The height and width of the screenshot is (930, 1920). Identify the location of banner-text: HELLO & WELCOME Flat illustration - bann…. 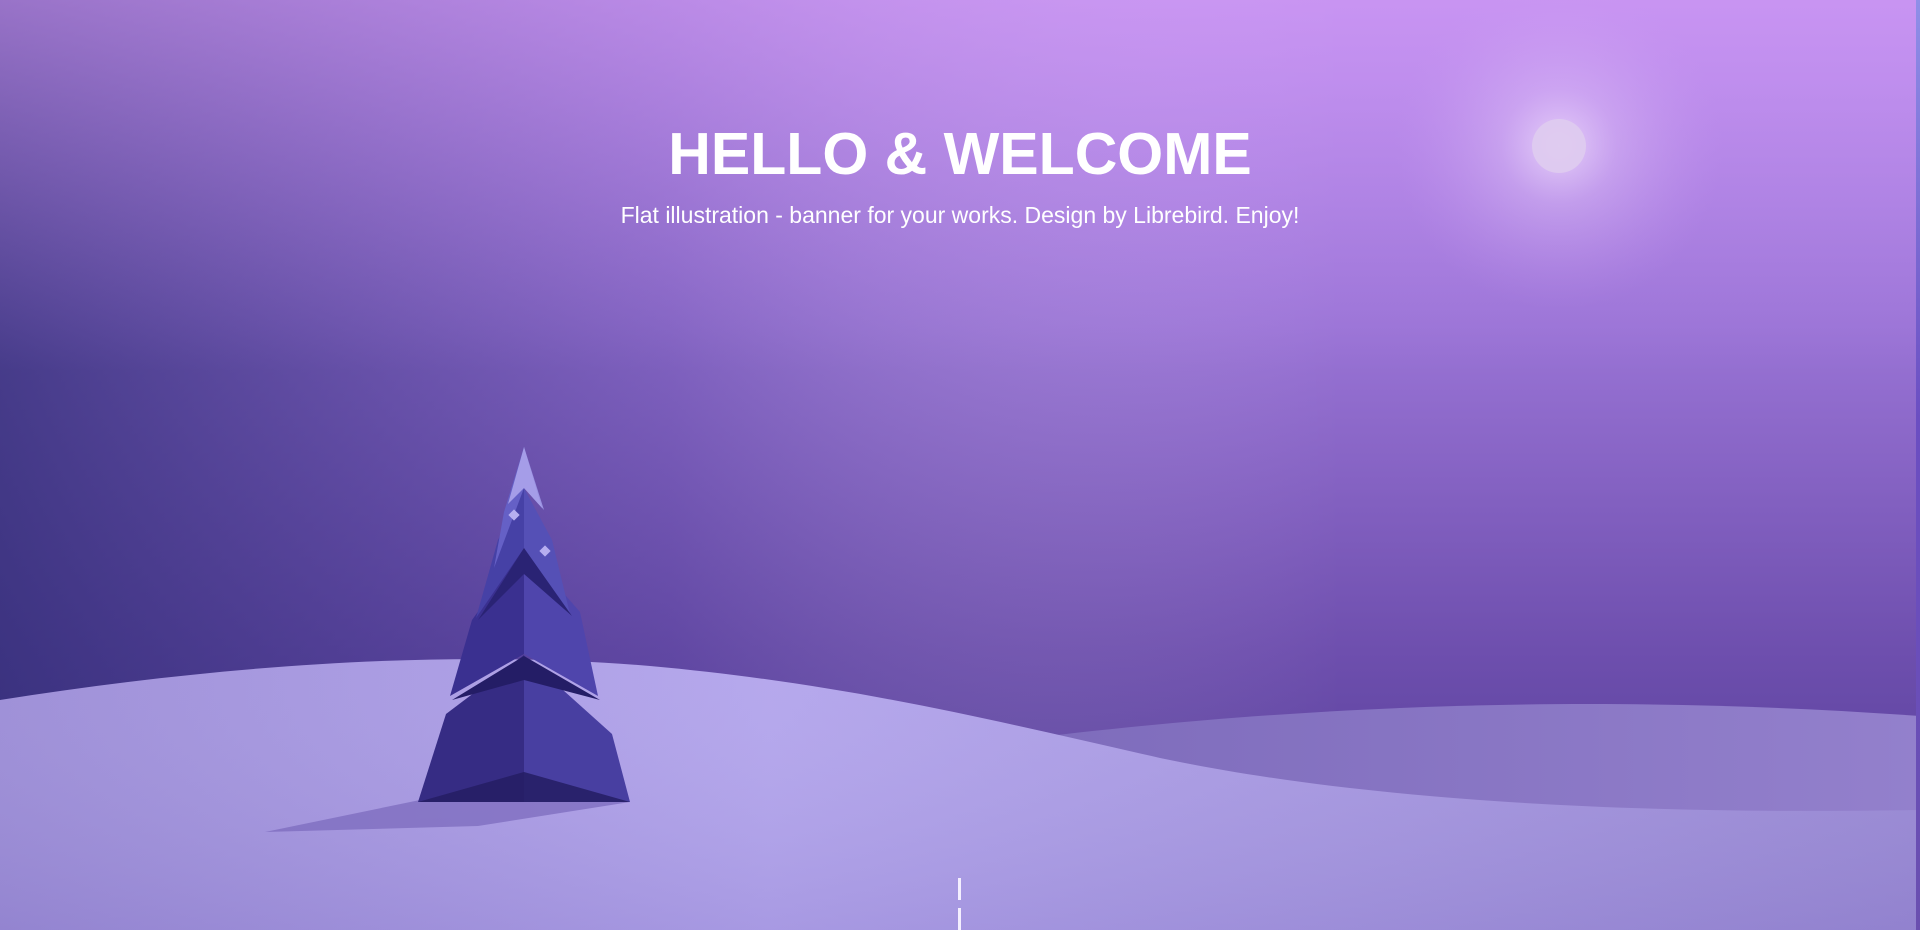
(960, 174).